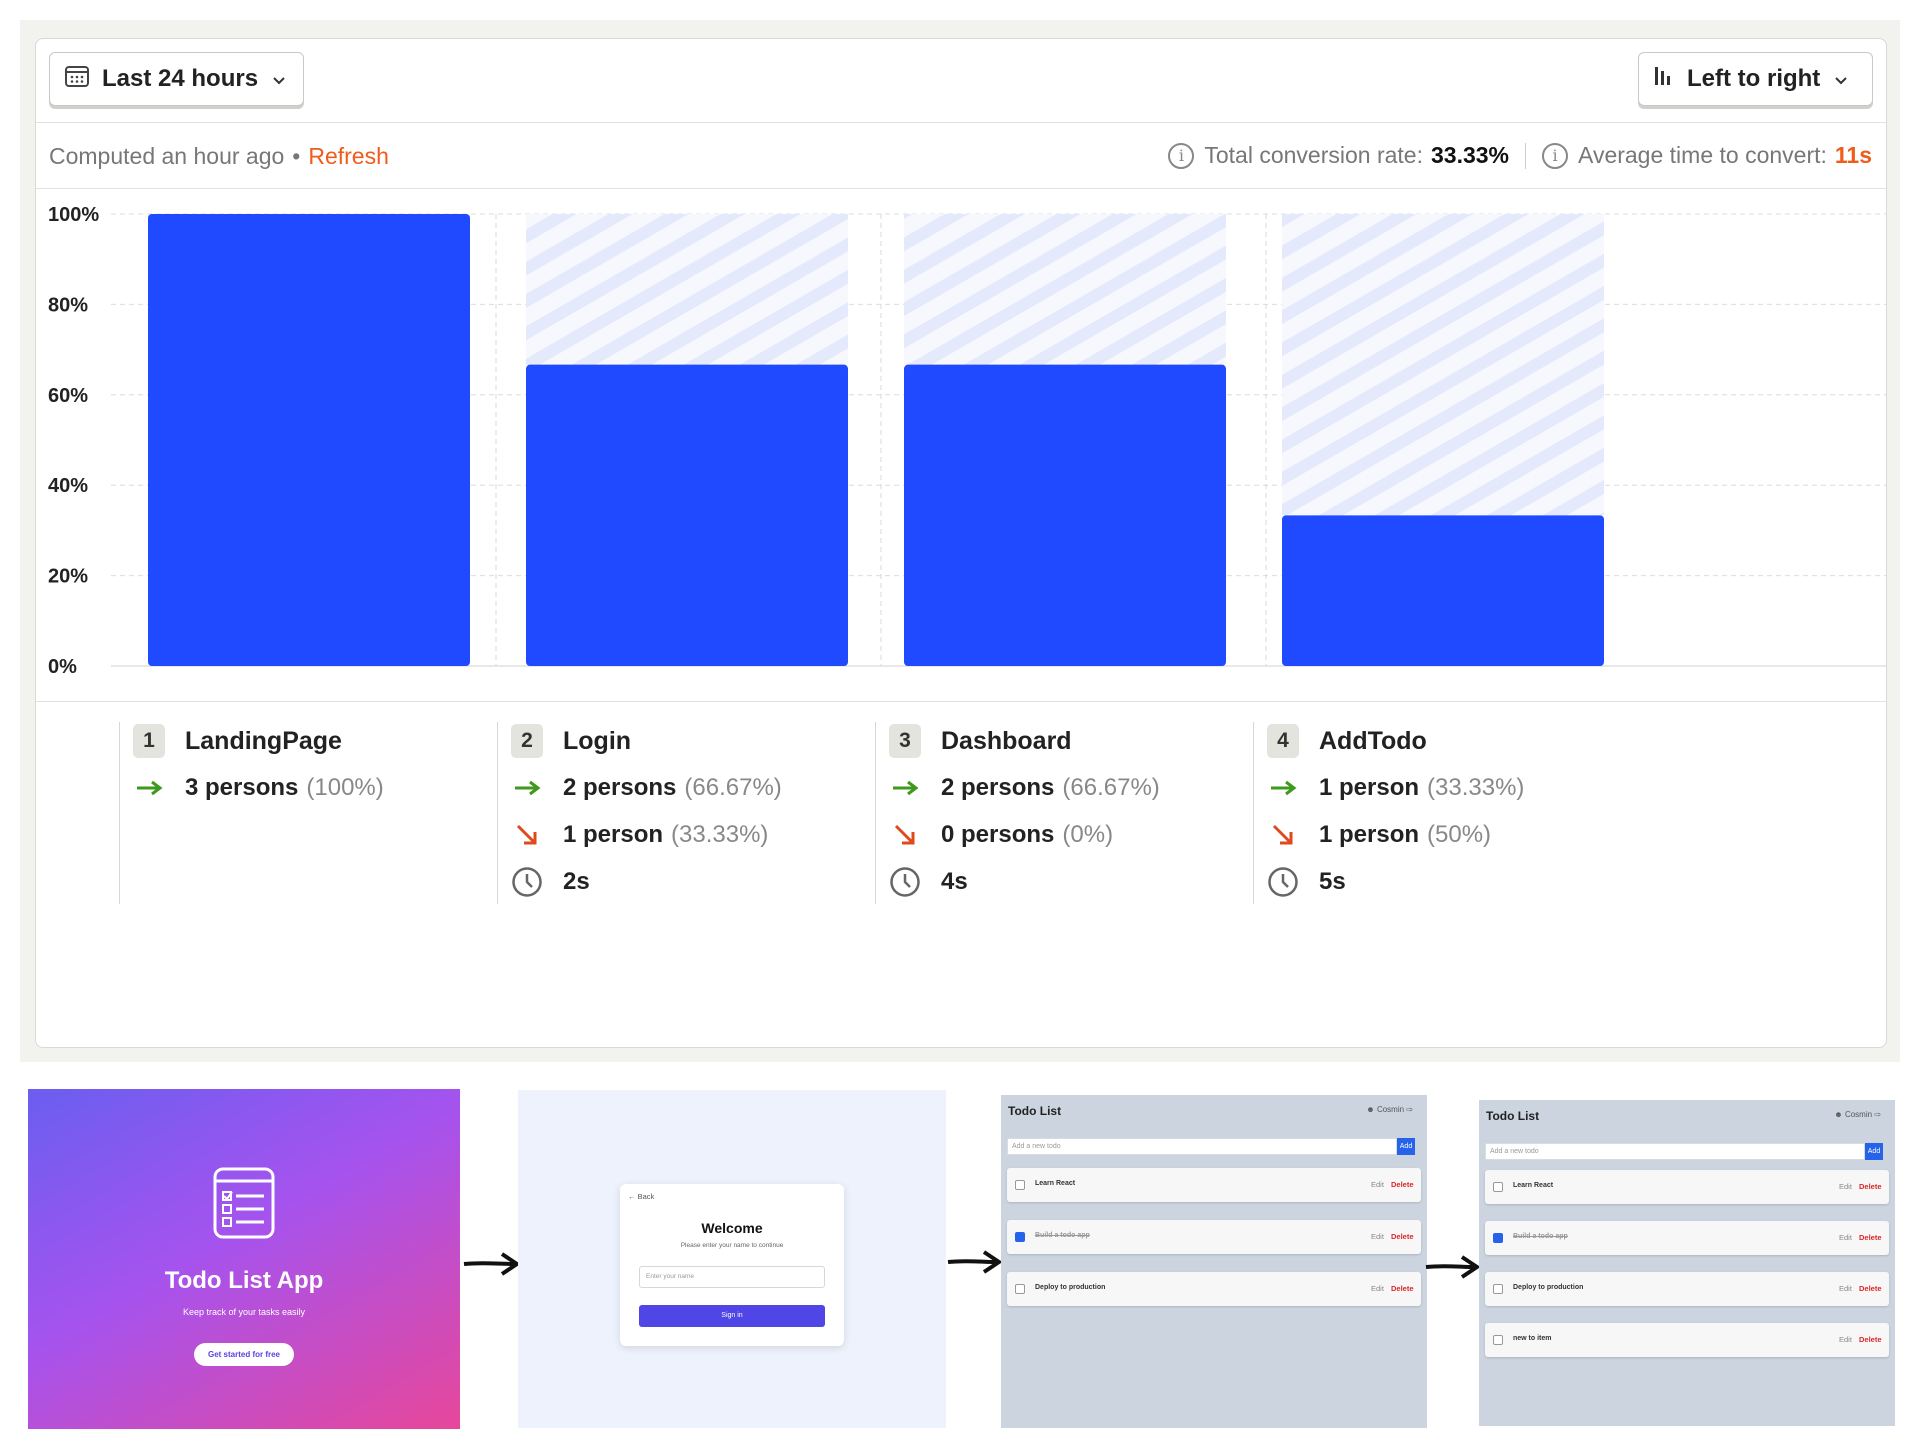 The image size is (1920, 1450). Describe the element at coordinates (1687, 1238) in the screenshot. I see `todo-item: Build a todo app Edit Delete` at that location.